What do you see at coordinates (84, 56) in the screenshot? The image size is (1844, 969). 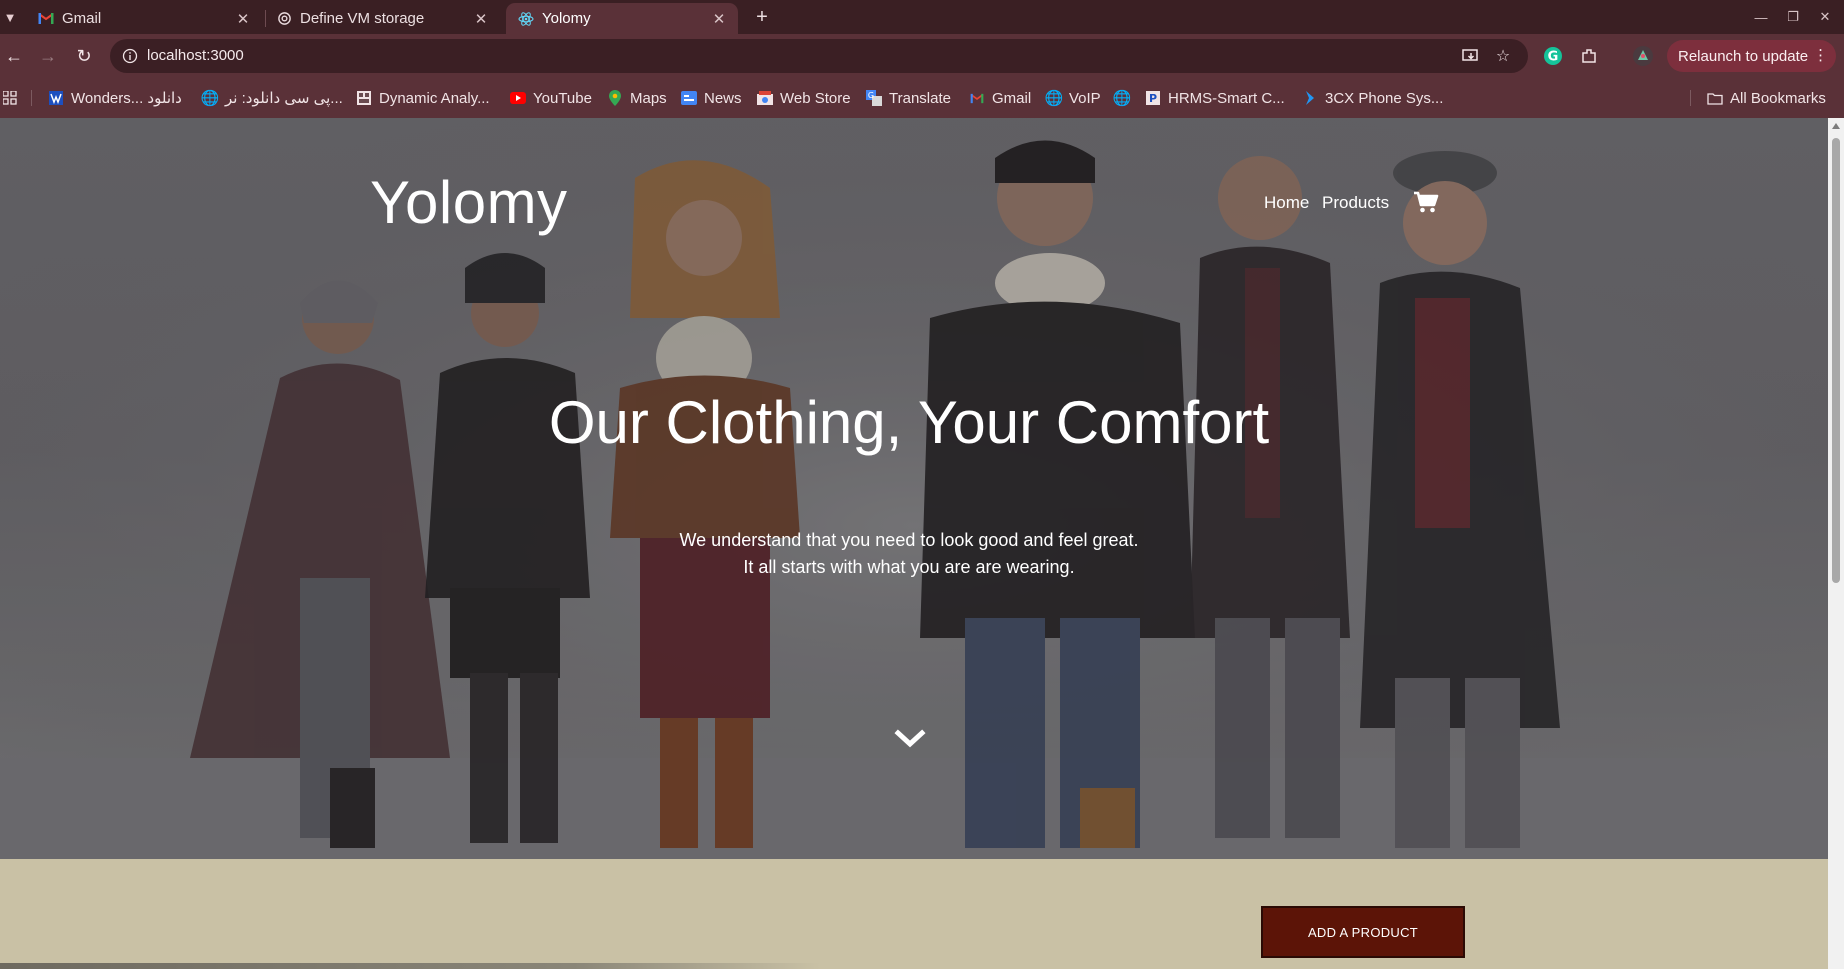 I see `reload-icon: ↻` at bounding box center [84, 56].